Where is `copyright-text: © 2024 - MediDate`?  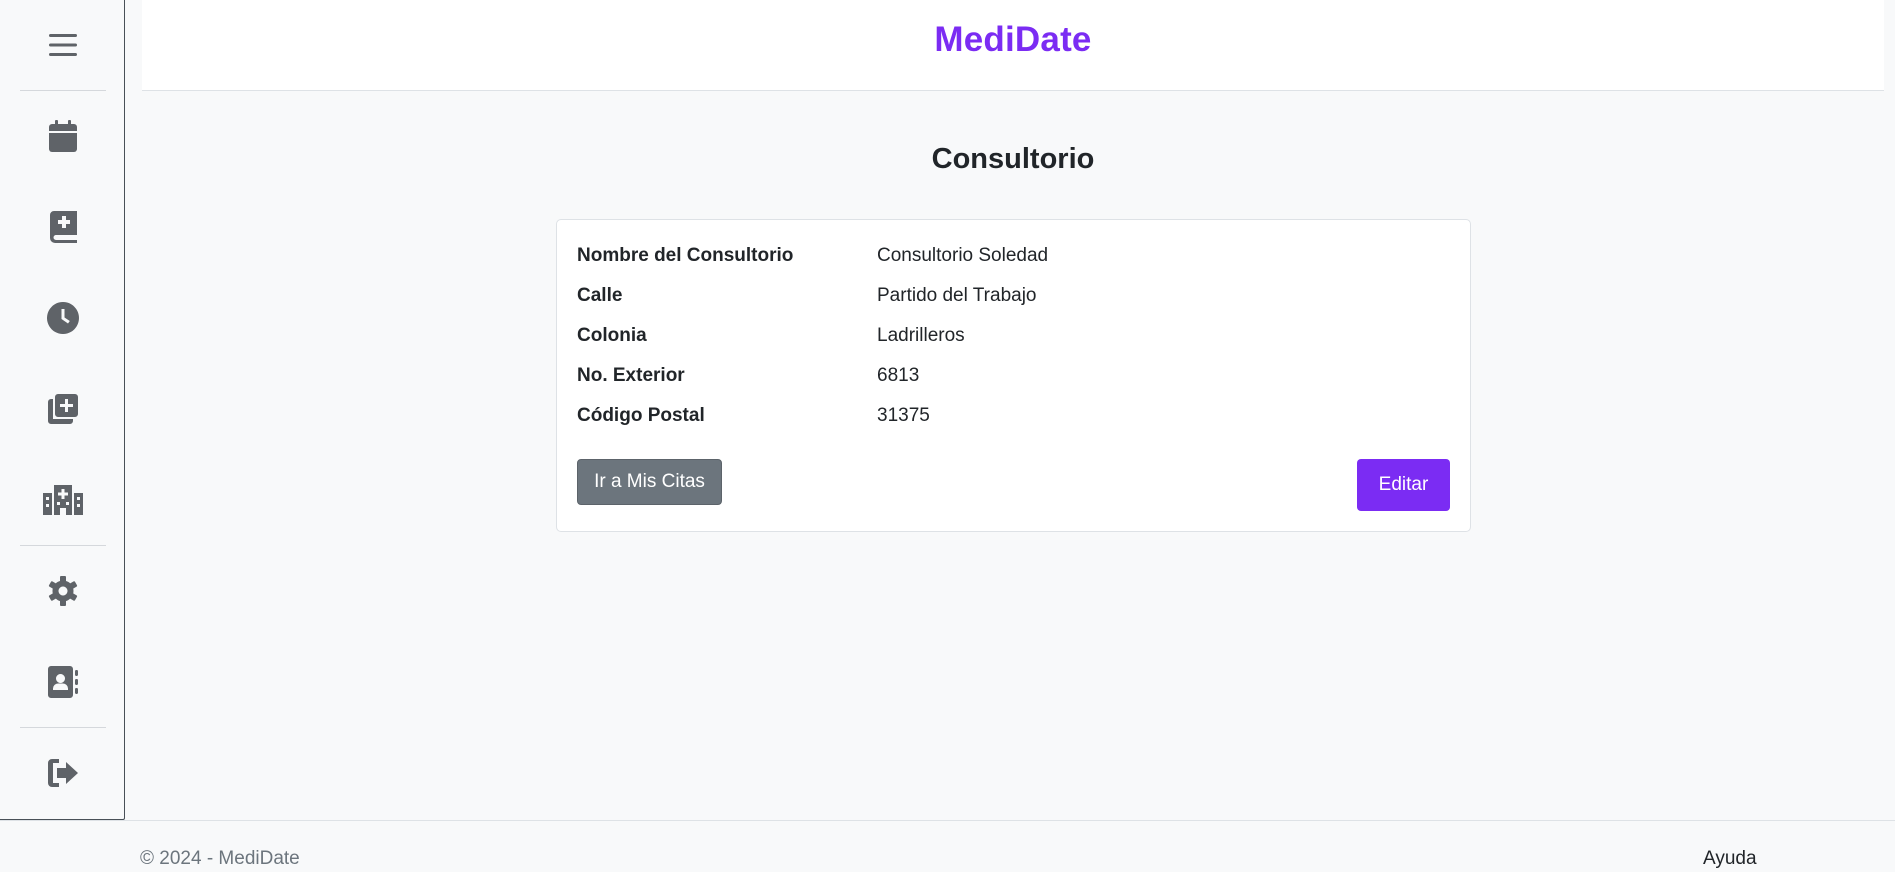
copyright-text: © 2024 - MediDate is located at coordinates (220, 858).